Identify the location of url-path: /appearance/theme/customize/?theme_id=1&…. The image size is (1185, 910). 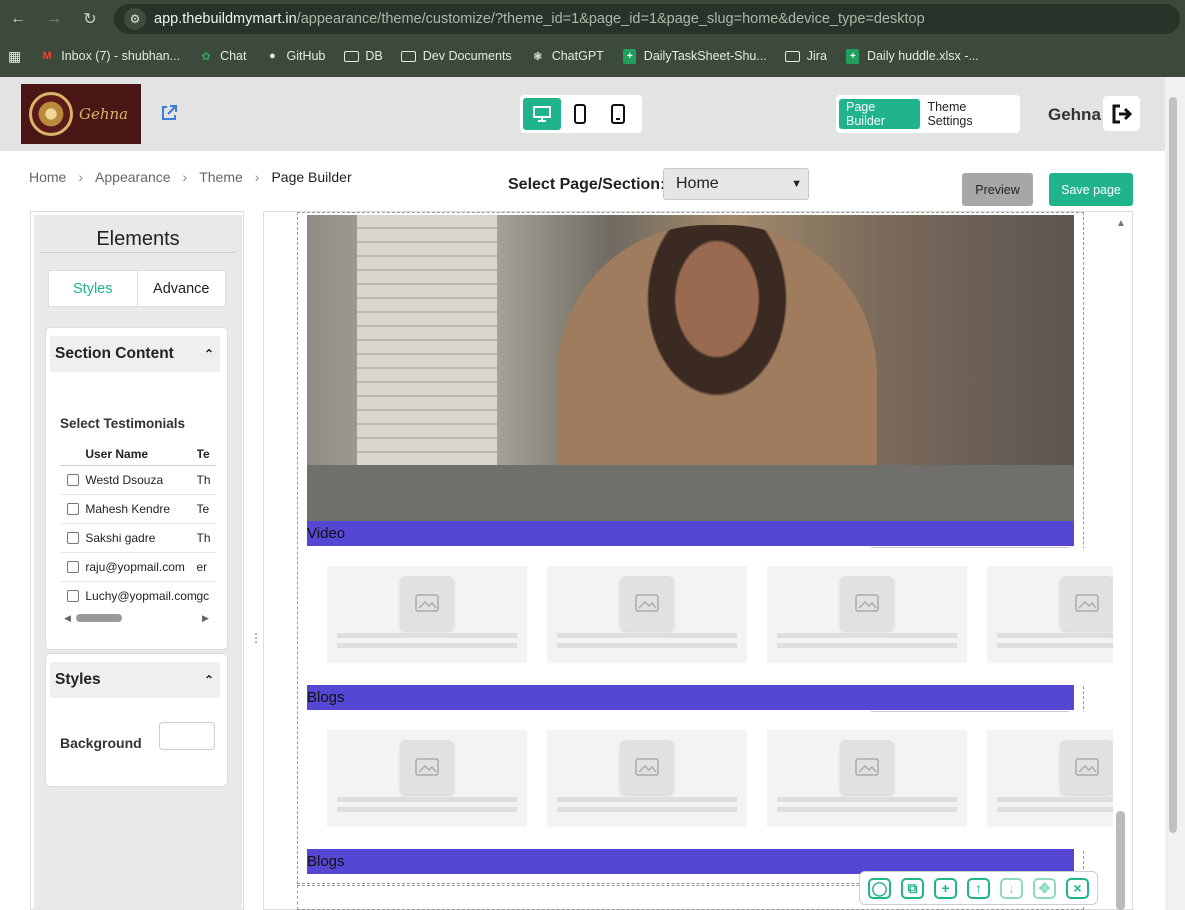
(610, 19).